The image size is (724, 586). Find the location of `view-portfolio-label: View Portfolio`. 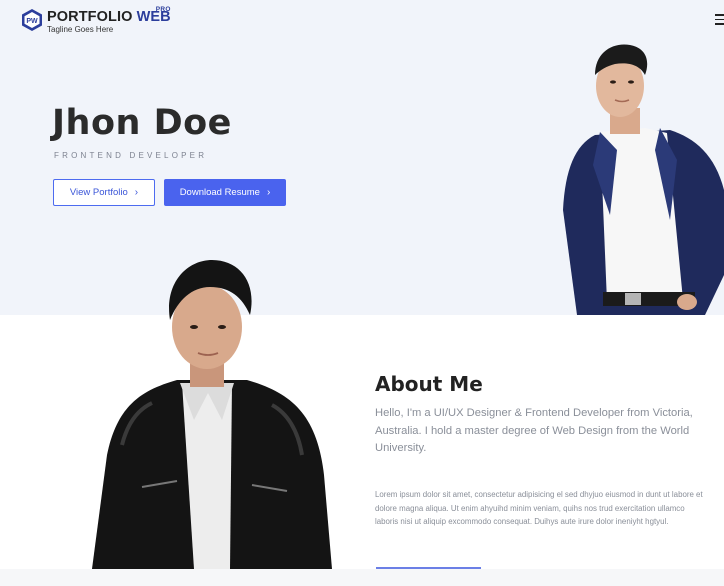

view-portfolio-label: View Portfolio is located at coordinates (98, 192).